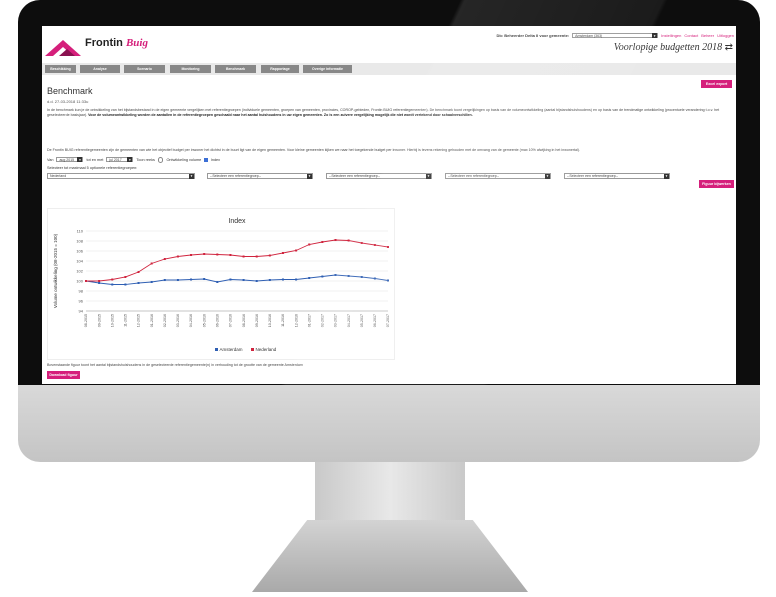  What do you see at coordinates (237, 260) in the screenshot?
I see `series-line-nederland` at bounding box center [237, 260].